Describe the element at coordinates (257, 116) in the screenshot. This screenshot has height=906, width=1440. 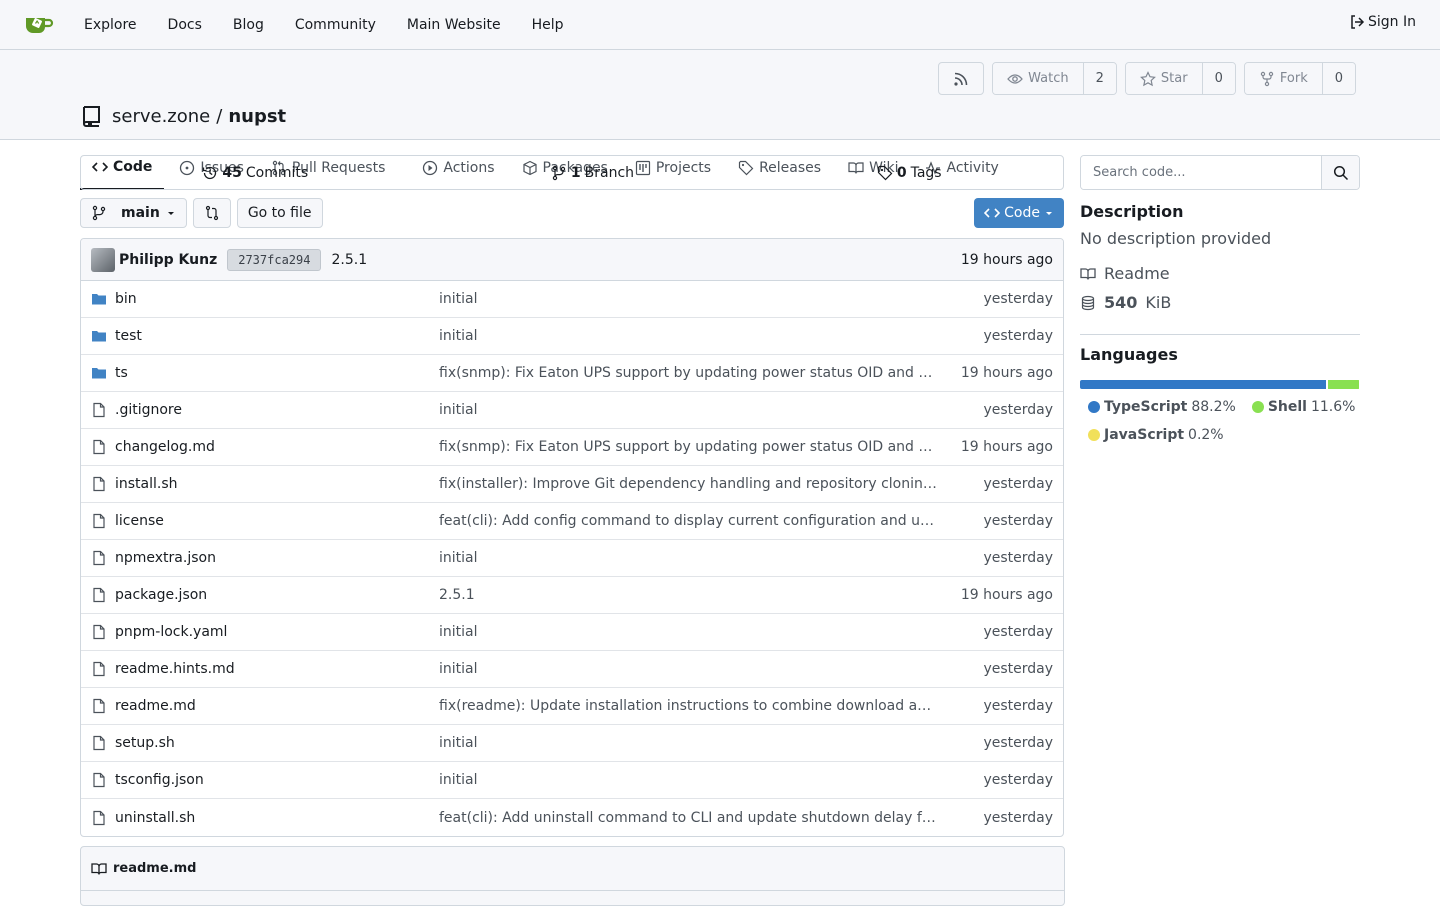
I see `repo-name-link: nupst` at that location.